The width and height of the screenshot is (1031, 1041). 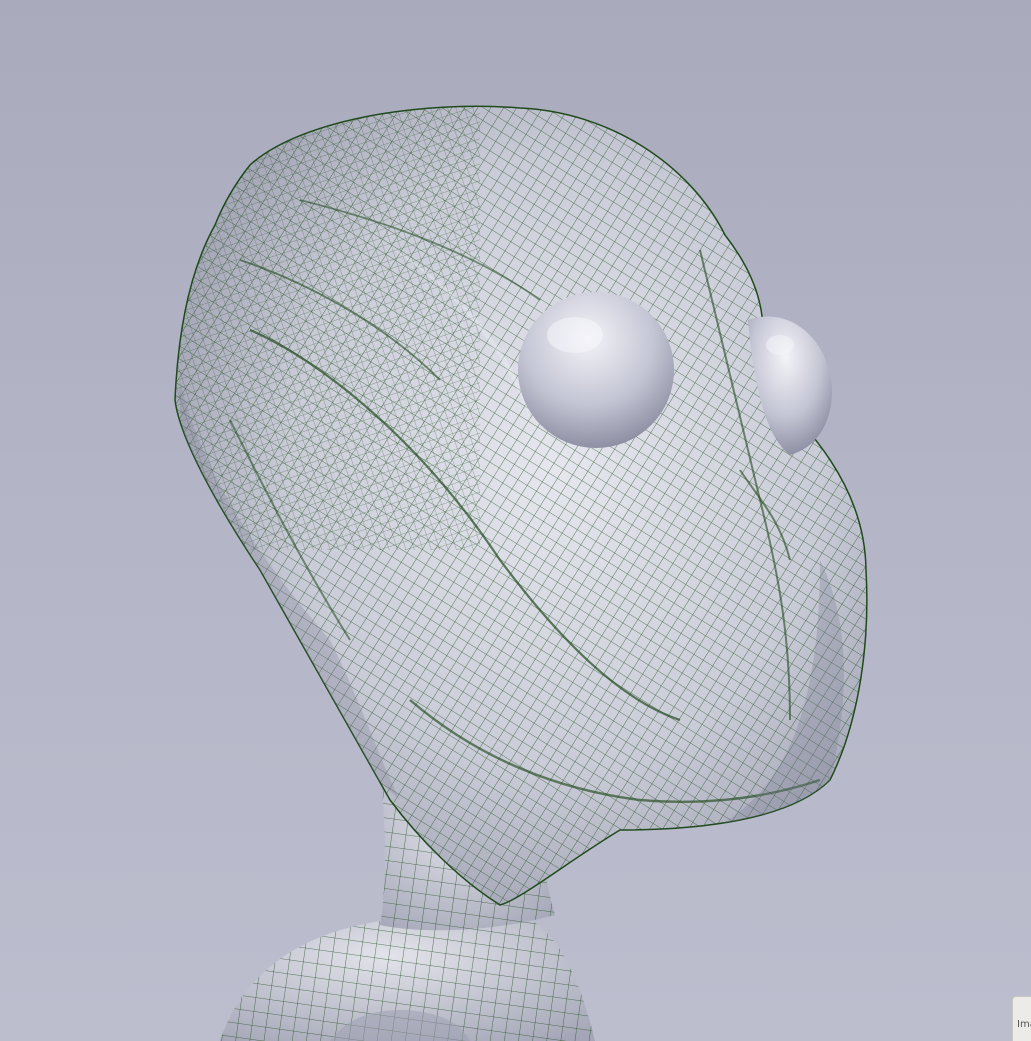 What do you see at coordinates (1021, 1018) in the screenshot?
I see `image-status-chip: Ima` at bounding box center [1021, 1018].